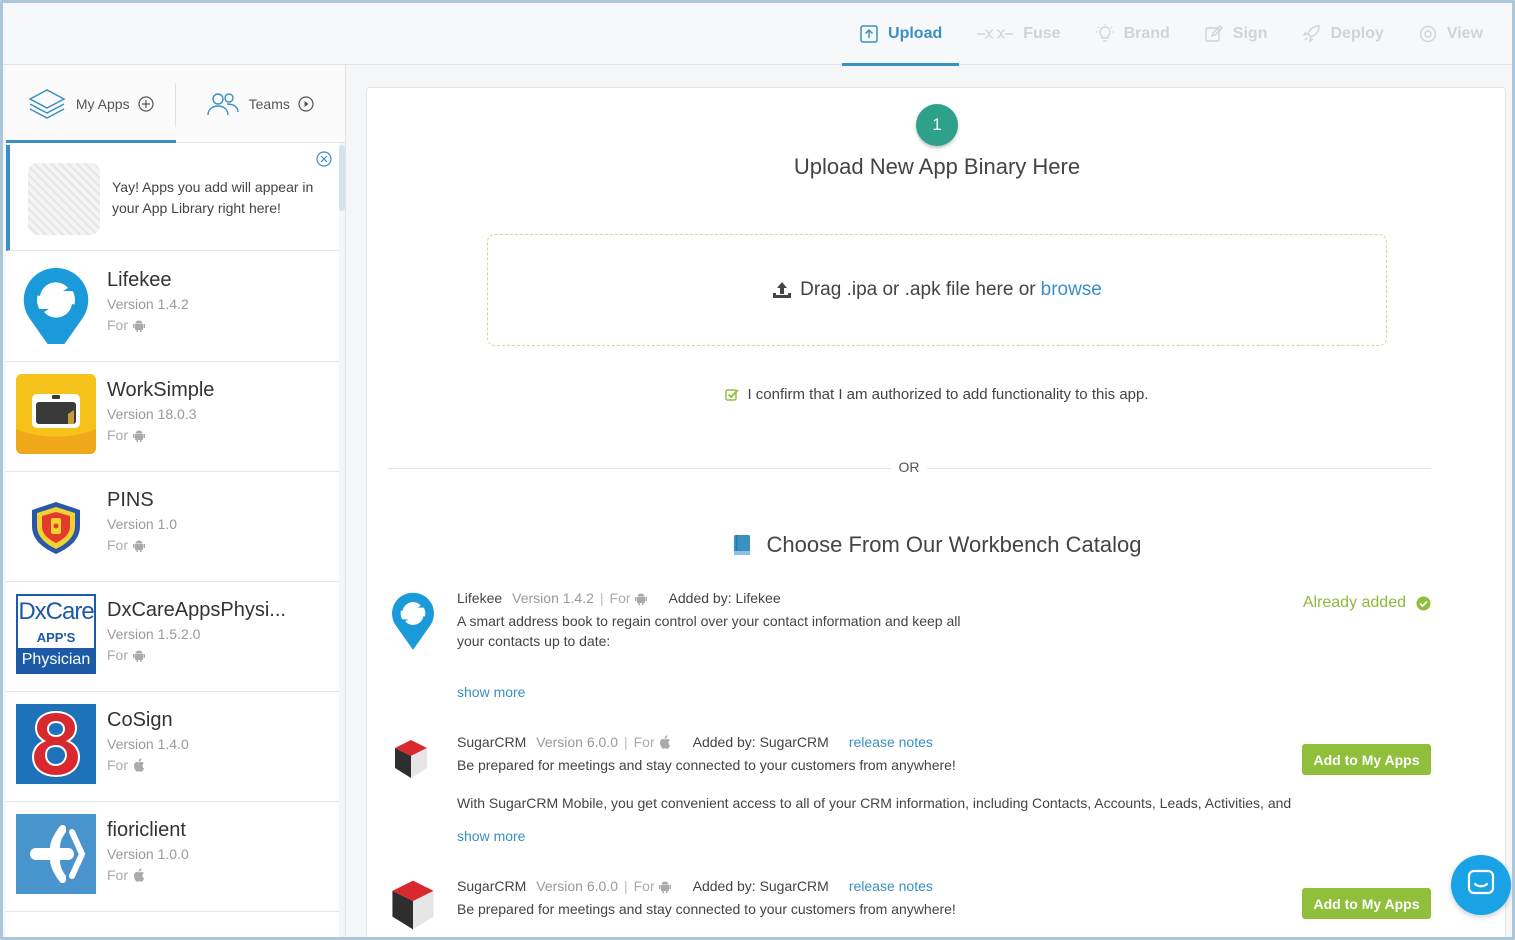 The width and height of the screenshot is (1515, 940). I want to click on app-version: Version 1.0, so click(142, 524).